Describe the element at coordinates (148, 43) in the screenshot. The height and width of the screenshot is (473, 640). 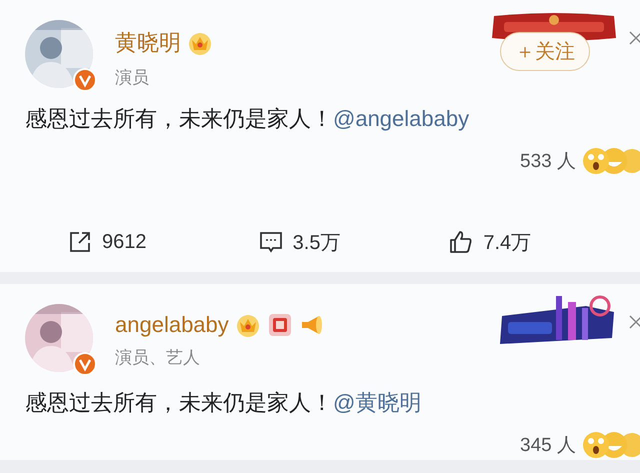
I see `user-name: 黄晓明` at that location.